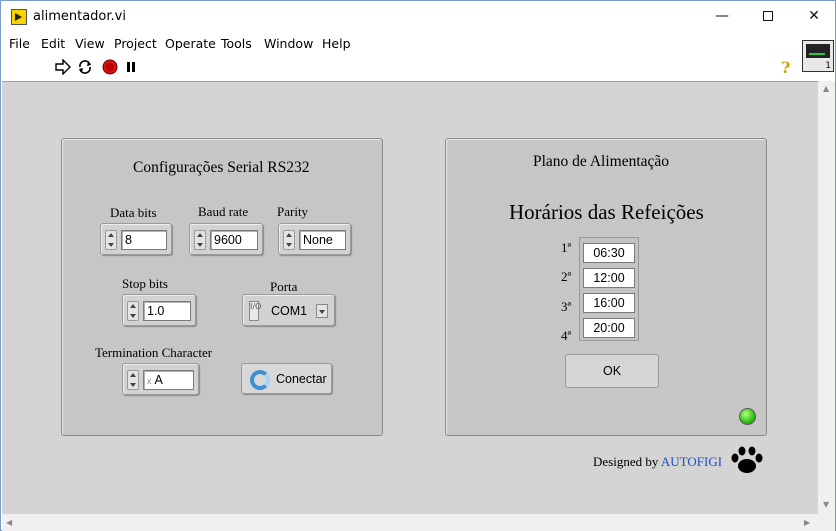 Image resolution: width=836 pixels, height=531 pixels. What do you see at coordinates (79, 16) in the screenshot?
I see `window-title: alimentador.vi` at bounding box center [79, 16].